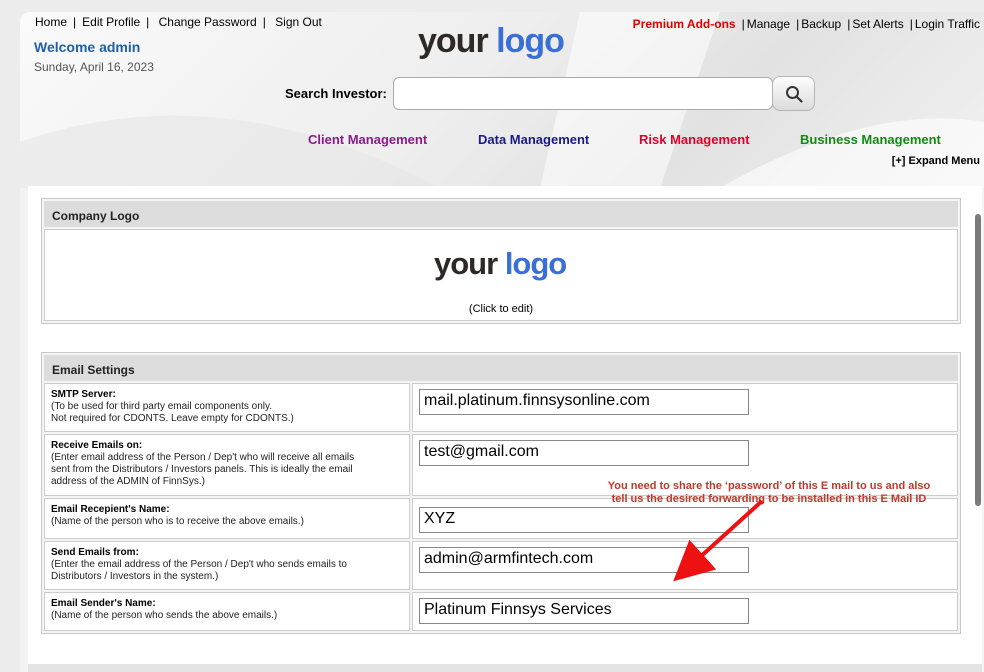  Describe the element at coordinates (821, 24) in the screenshot. I see `backup-link: Backup` at that location.